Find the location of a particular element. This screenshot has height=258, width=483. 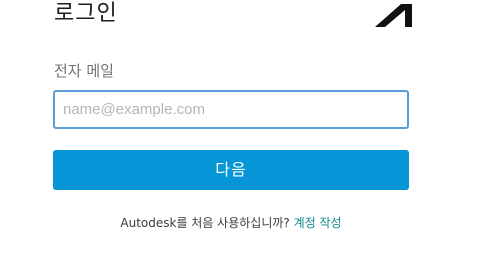

signup-prompt: Autodesk를 처음 사용하십니까? 계정 작성 is located at coordinates (231, 223).